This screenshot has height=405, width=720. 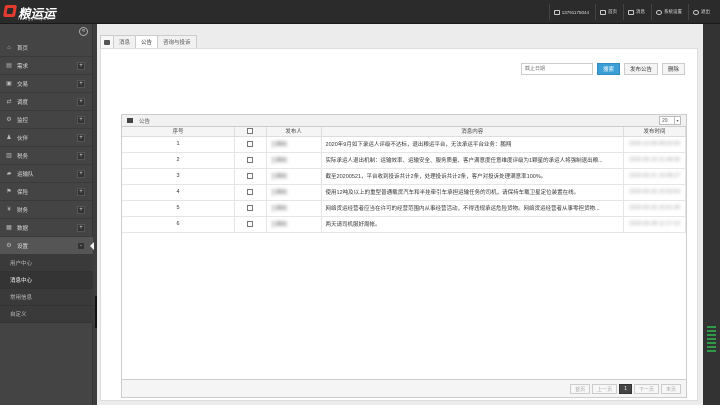 What do you see at coordinates (46, 156) in the screenshot?
I see `sidebar-item-tax: ▥ 税务 +` at bounding box center [46, 156].